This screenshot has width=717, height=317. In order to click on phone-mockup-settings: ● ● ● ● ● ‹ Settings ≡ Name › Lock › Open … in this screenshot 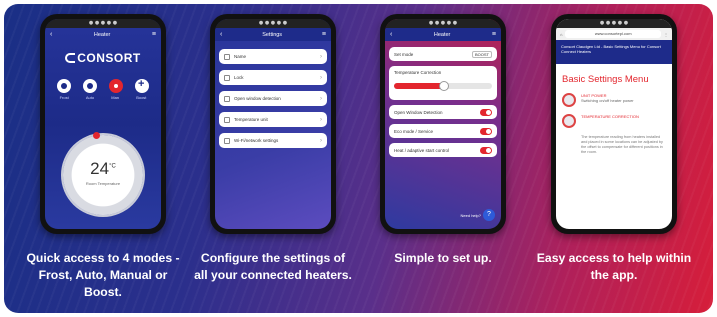, I will do `click(273, 124)`.